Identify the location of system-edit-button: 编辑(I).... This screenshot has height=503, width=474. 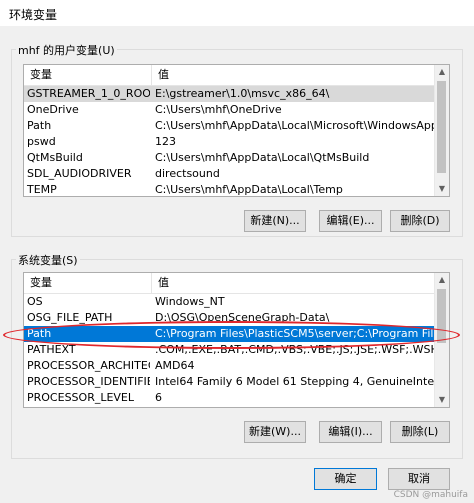
(350, 432).